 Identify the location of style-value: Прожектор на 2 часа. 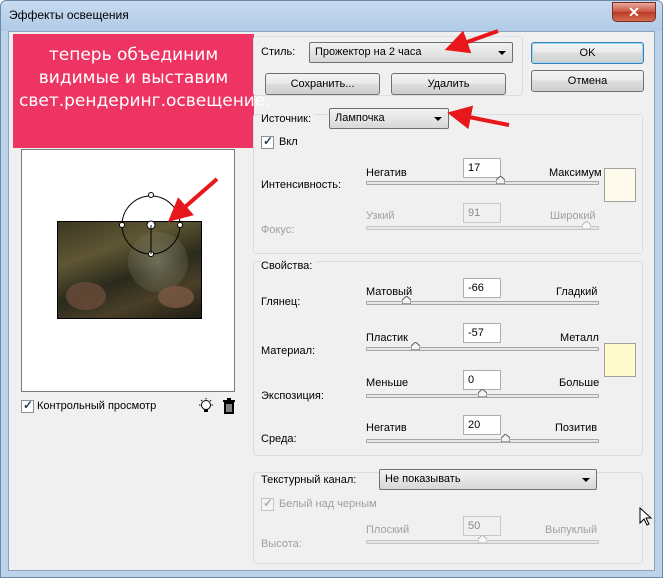
(368, 52).